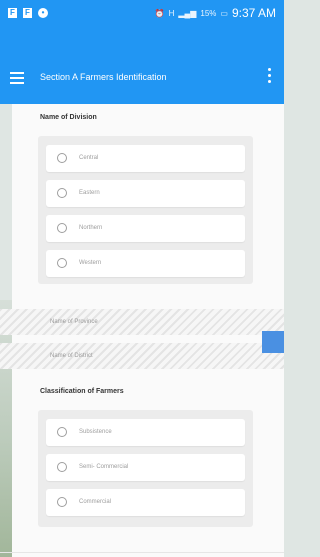 This screenshot has height=557, width=320. Describe the element at coordinates (74, 322) in the screenshot. I see `province-label: Name of Province` at that location.